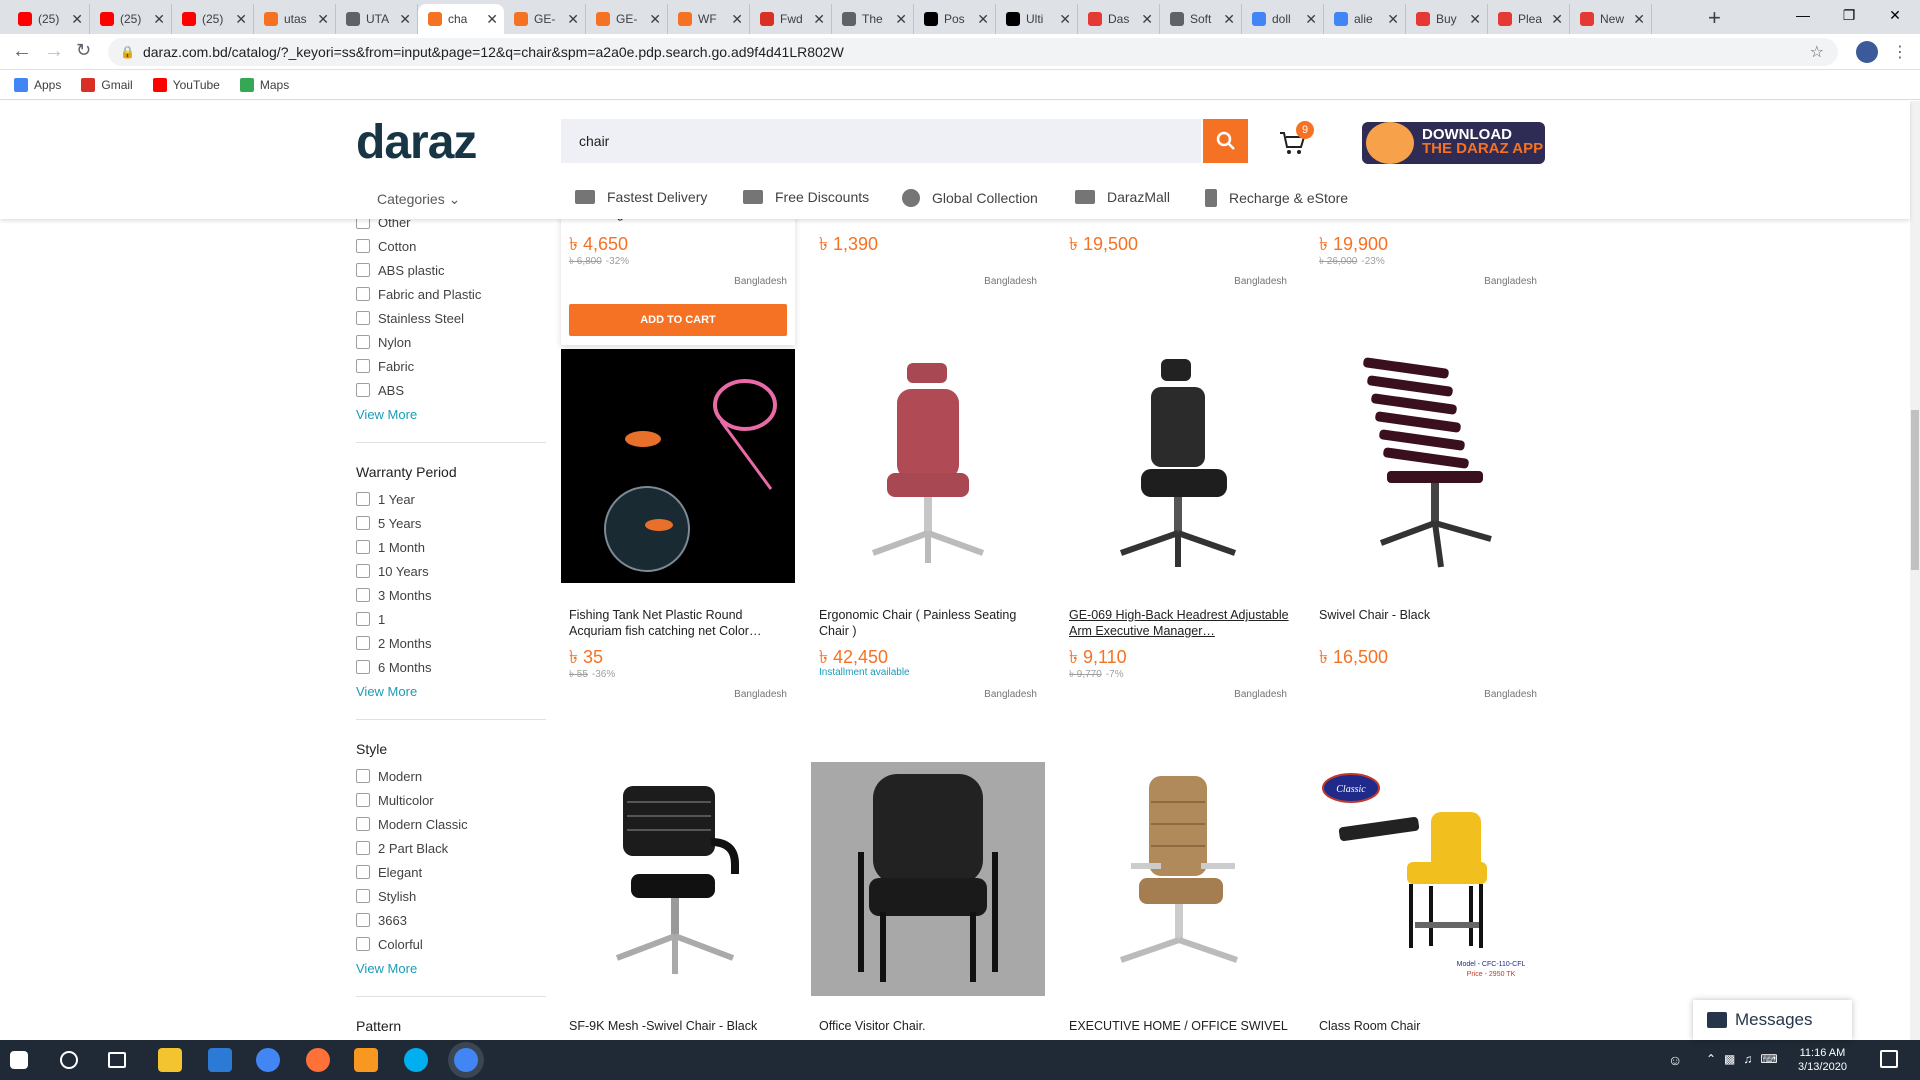  Describe the element at coordinates (69, 1060) in the screenshot. I see `cortana-icon` at that location.